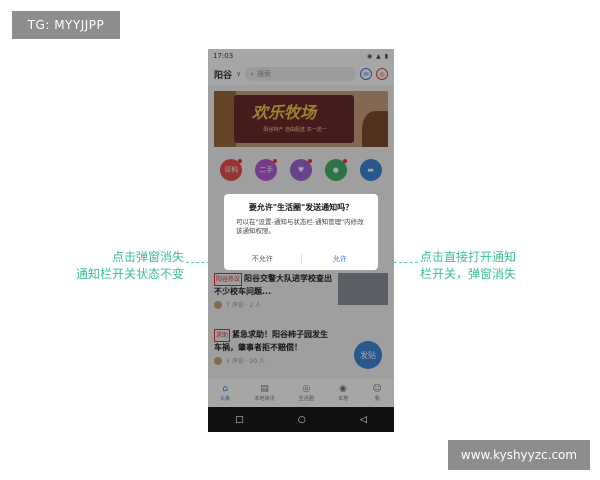  Describe the element at coordinates (519, 455) in the screenshot. I see `watermark-bottom: www.kyshyyzc.com` at that location.